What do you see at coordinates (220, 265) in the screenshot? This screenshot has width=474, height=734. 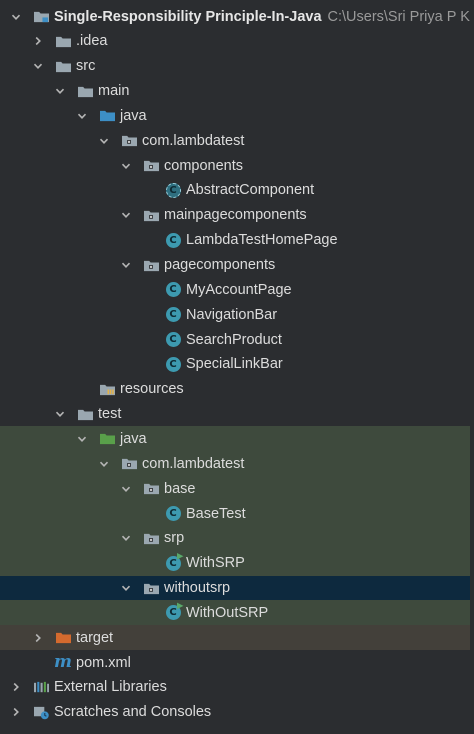 I see `tree-item-label: pagecomponents` at bounding box center [220, 265].